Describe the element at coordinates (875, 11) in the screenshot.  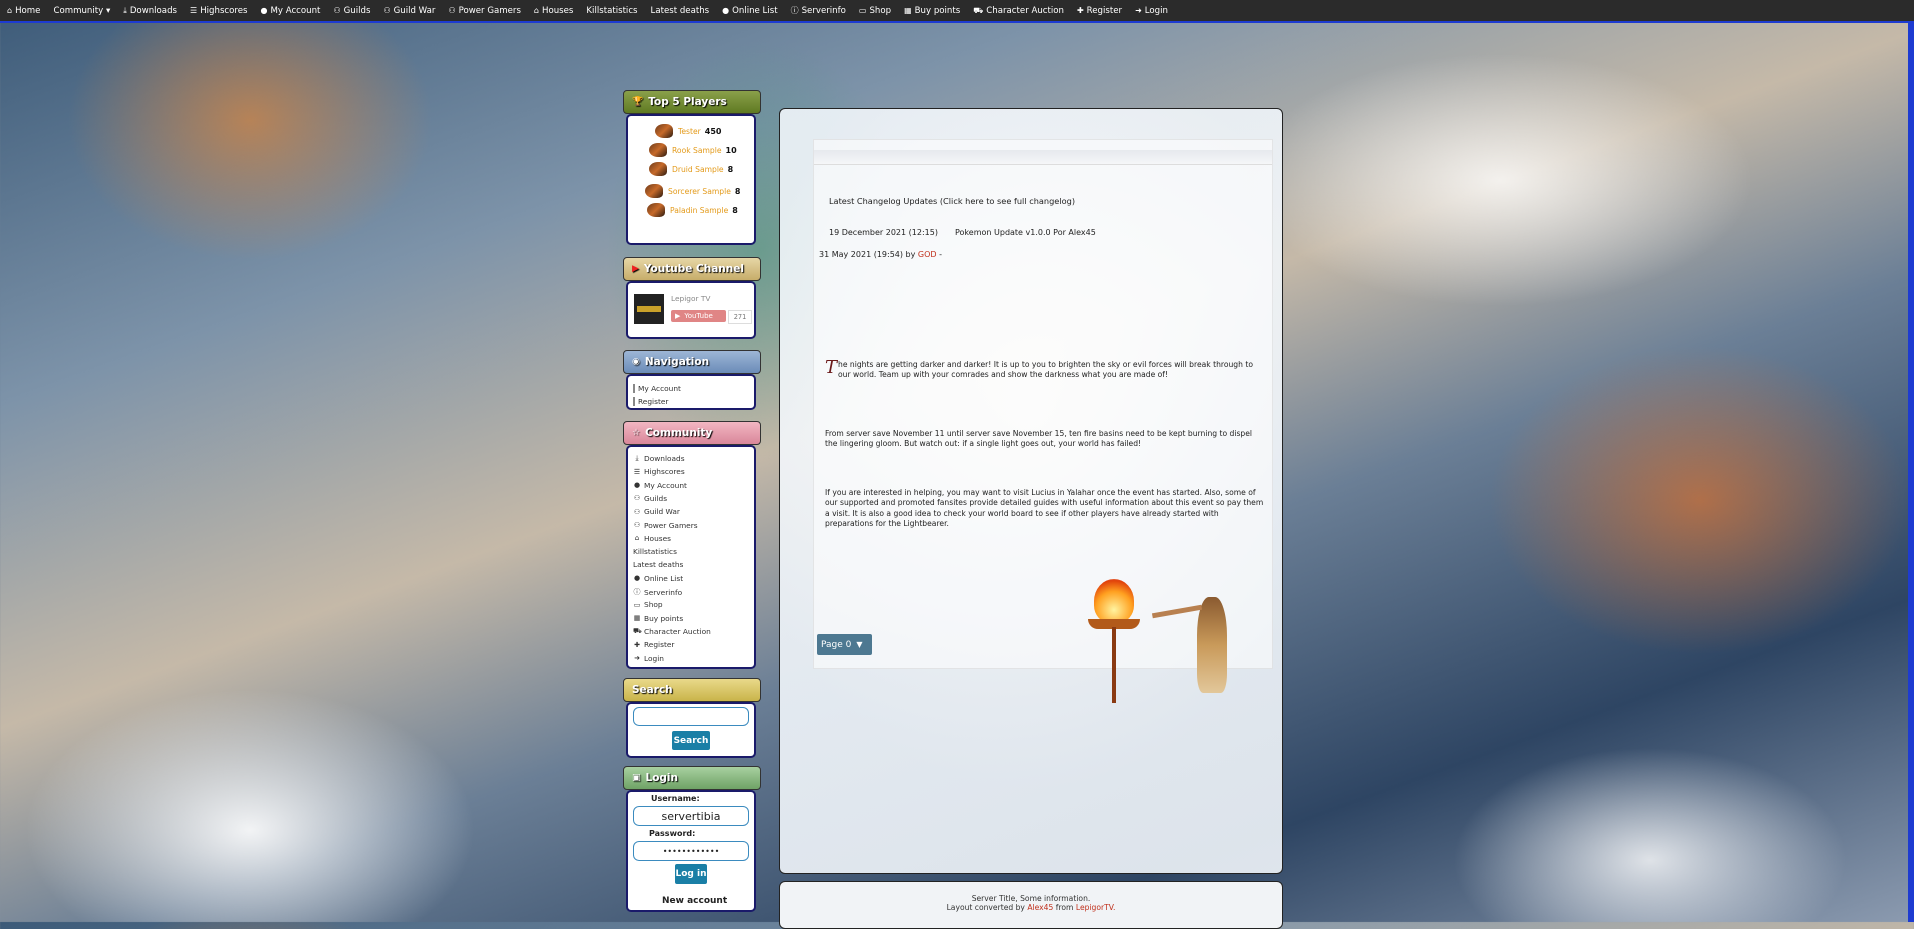
I see `topnav-shop: ▭ Shop` at that location.